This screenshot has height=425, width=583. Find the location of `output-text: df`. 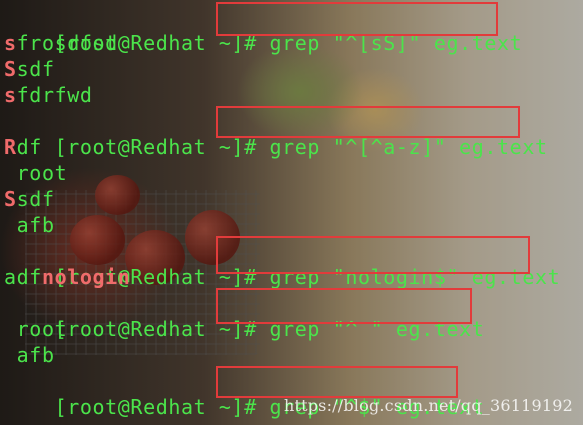

output-text: df is located at coordinates (29, 147).